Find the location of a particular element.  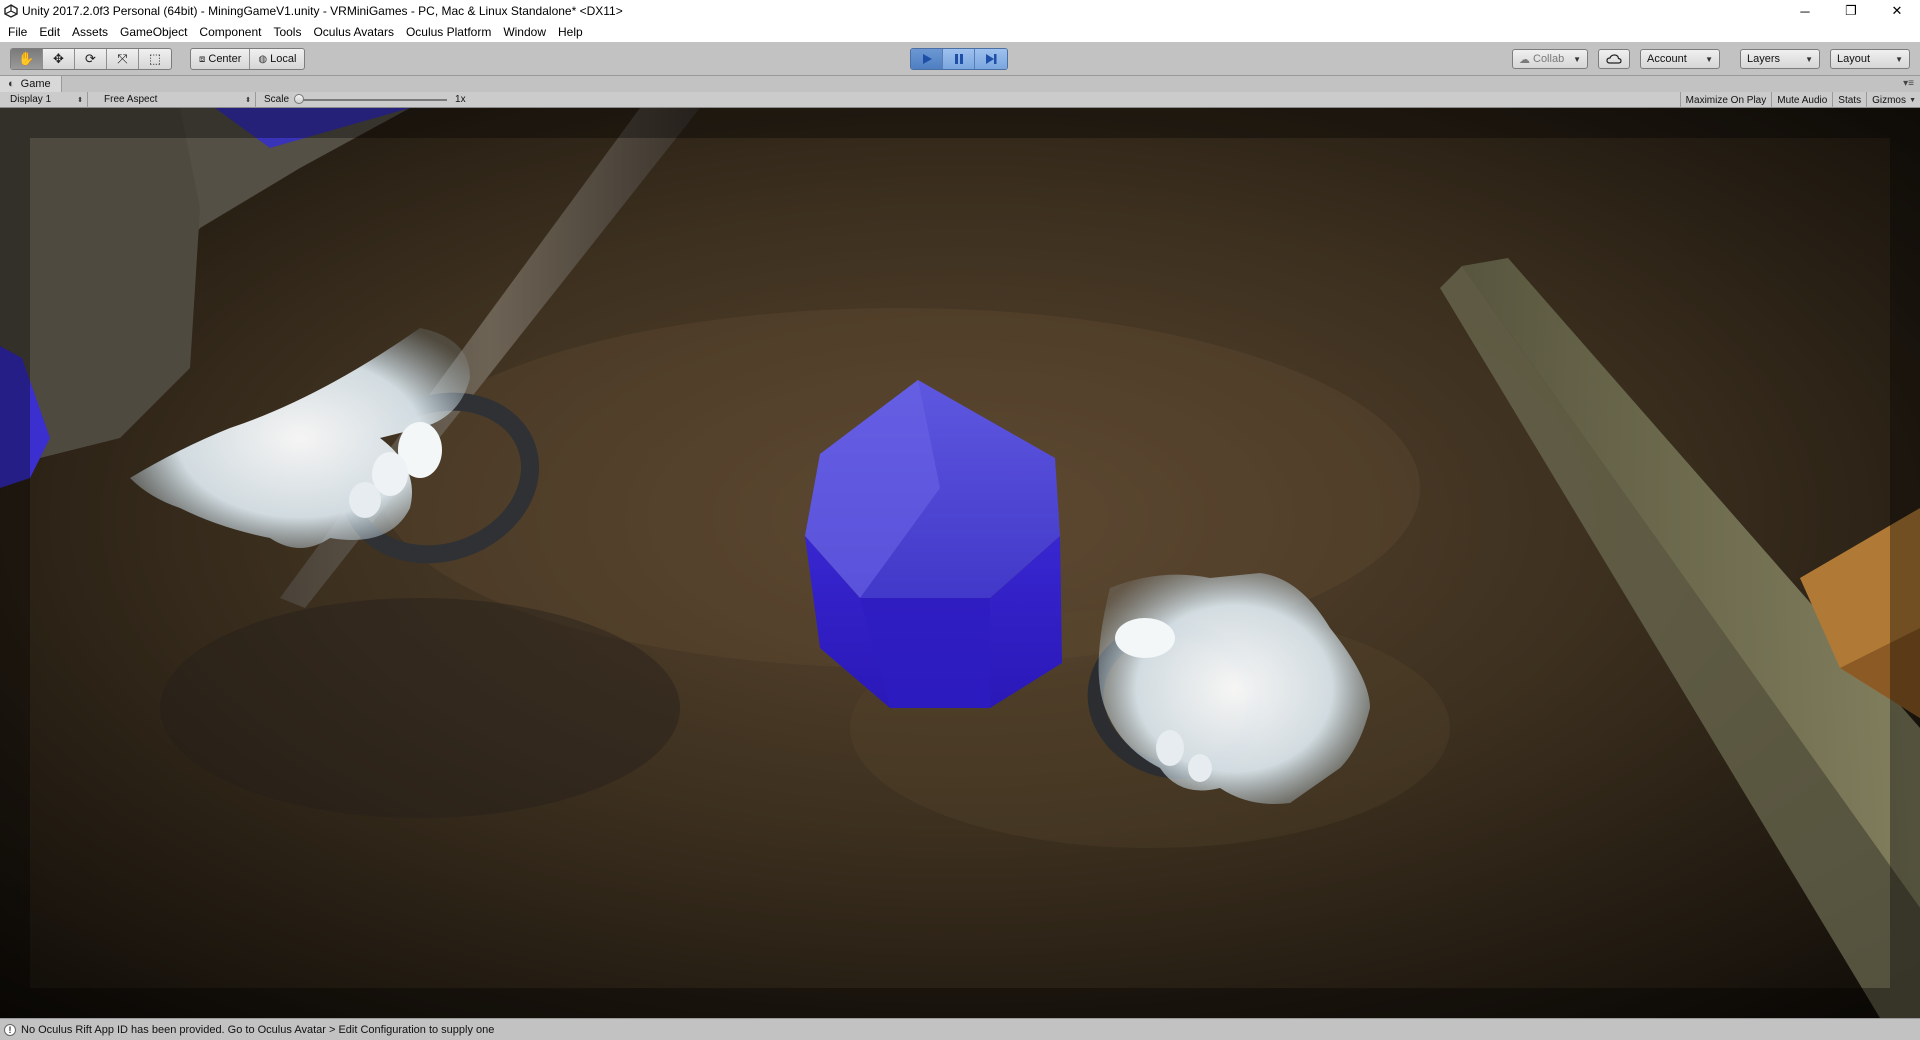

step-icon is located at coordinates (991, 59).